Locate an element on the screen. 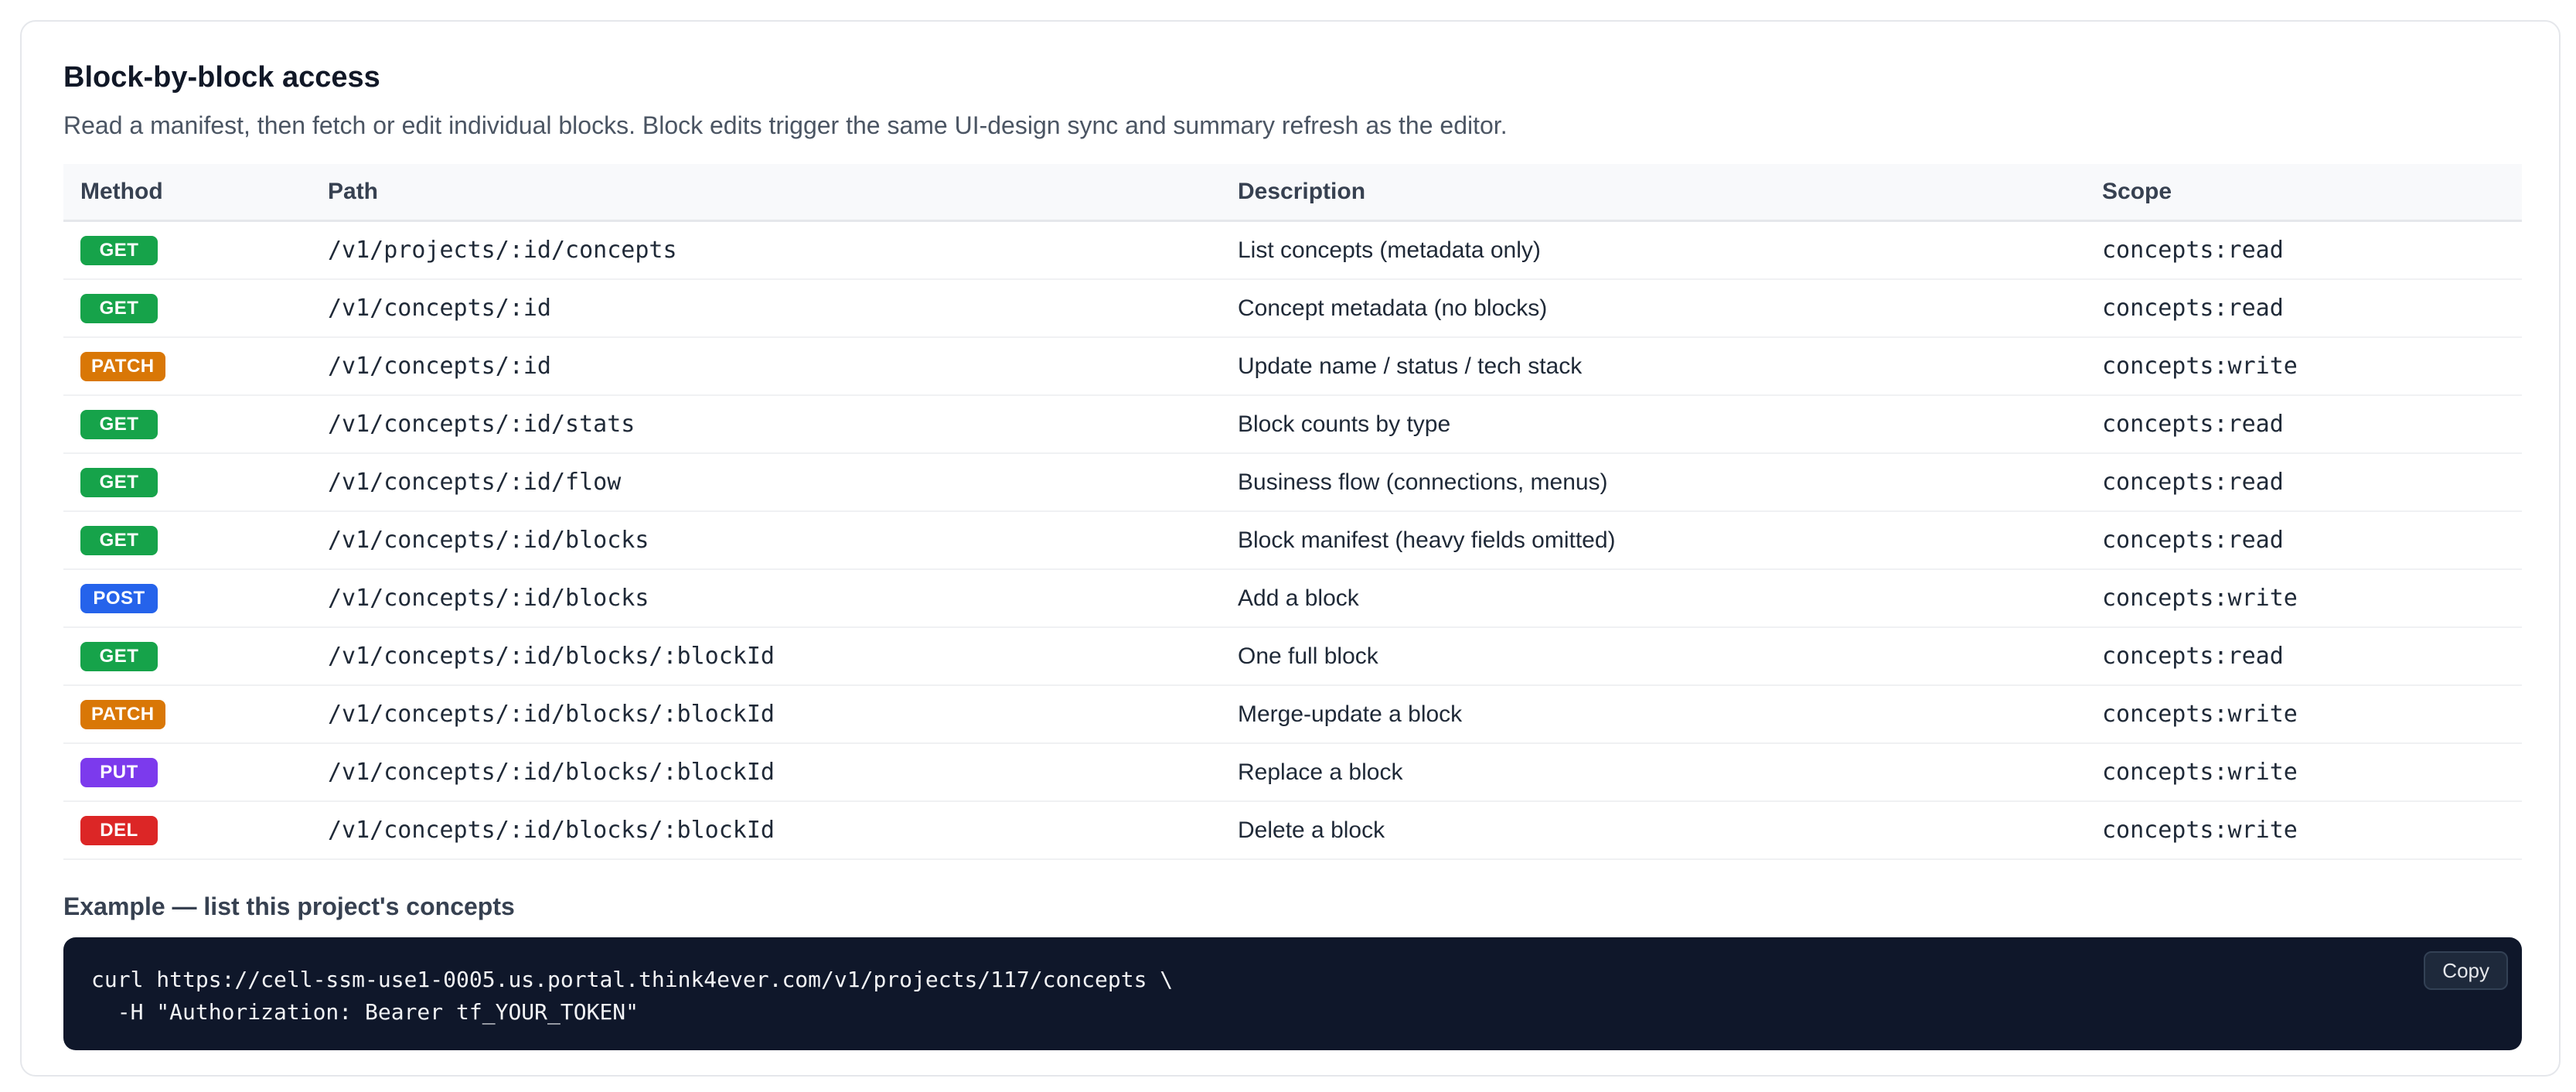 The width and height of the screenshot is (2576, 1092). table-header-row: Method Path Description Scope is located at coordinates (1292, 193).